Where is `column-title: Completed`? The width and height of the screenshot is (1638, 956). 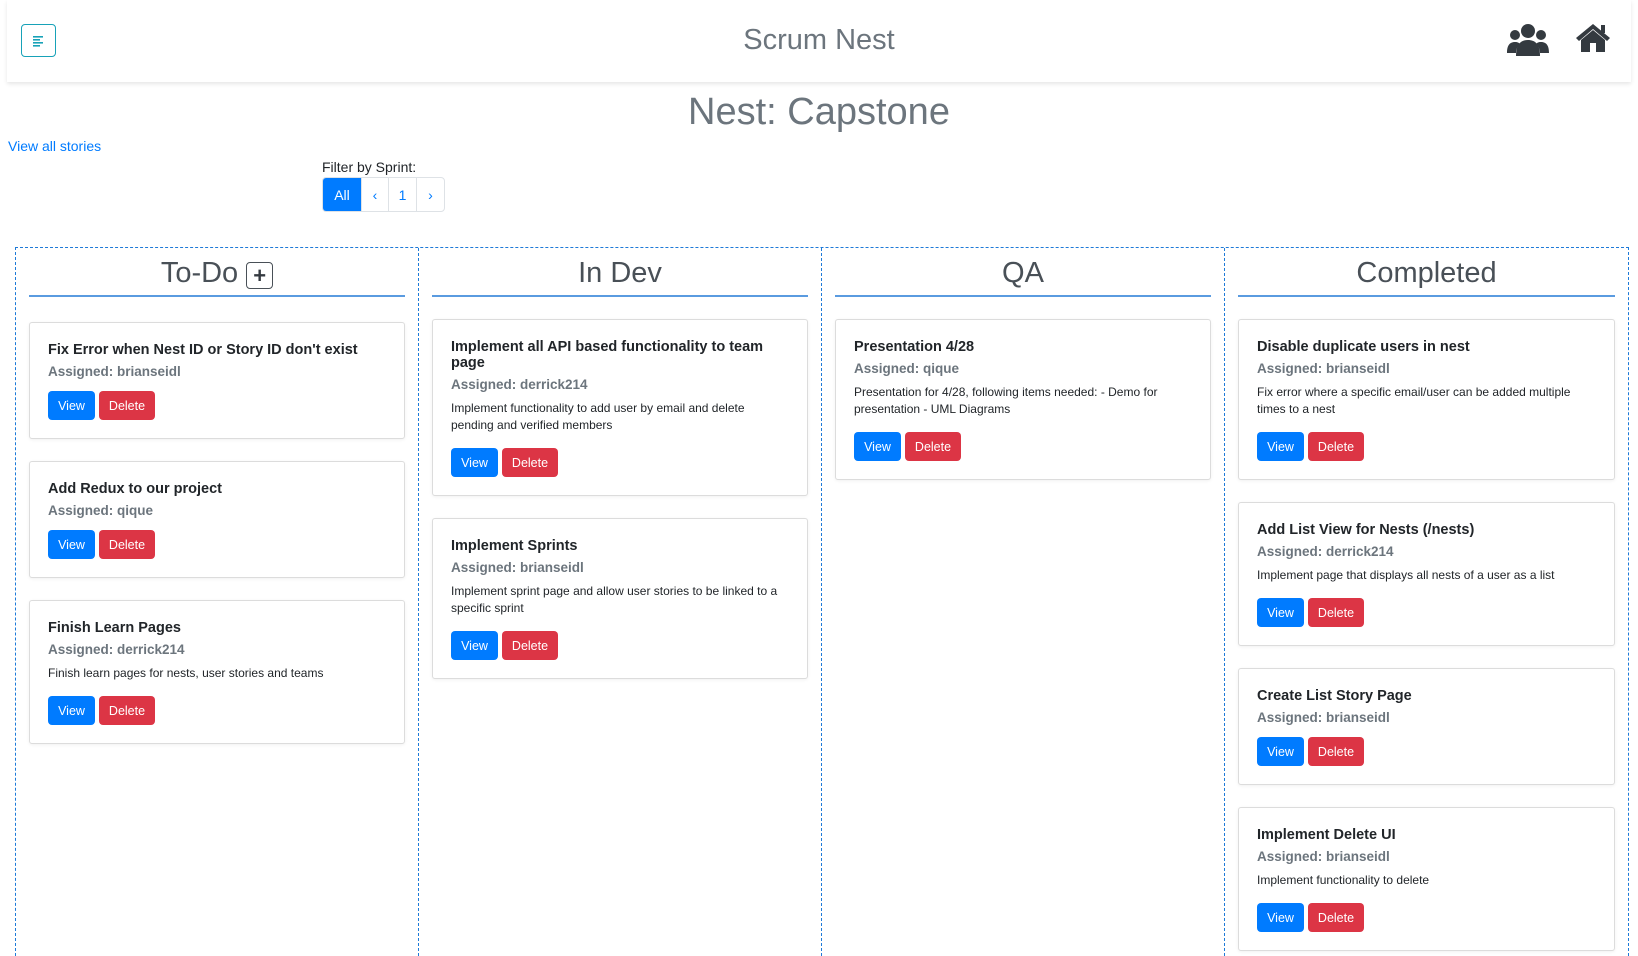
column-title: Completed is located at coordinates (1426, 273).